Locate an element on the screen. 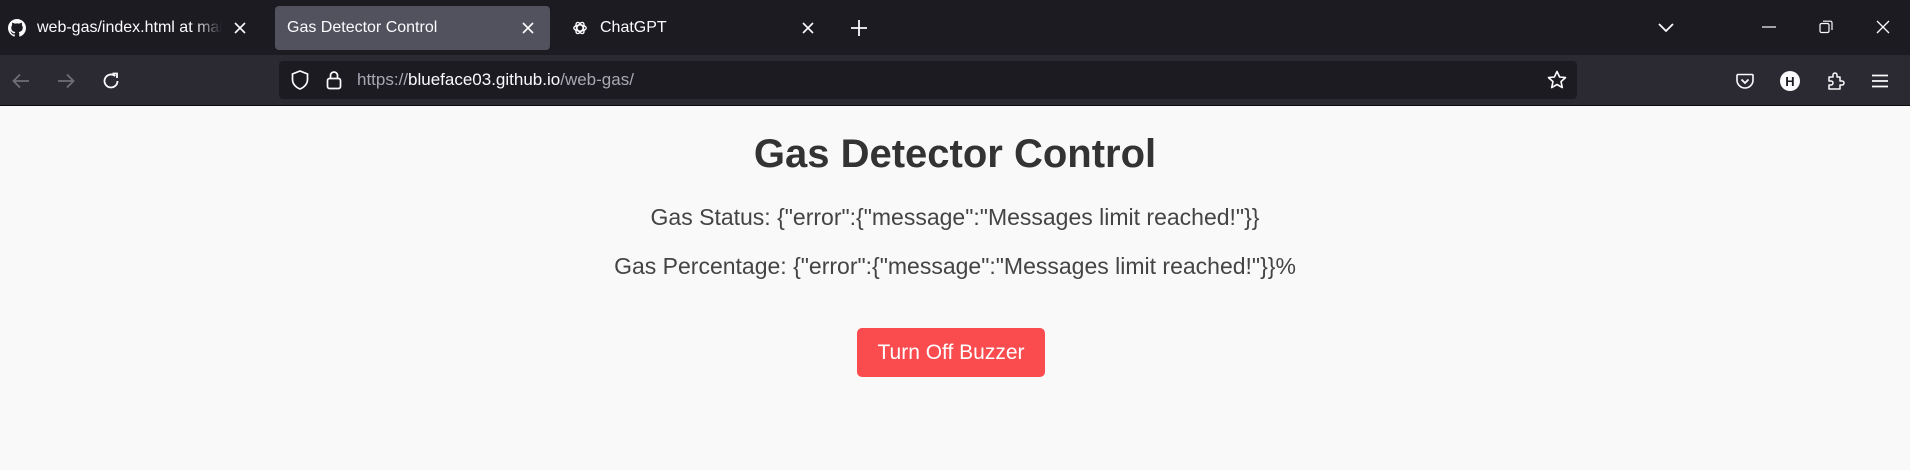 This screenshot has width=1910, height=470. address-bar: https://blueface03.github.io/web-gas/ is located at coordinates (928, 80).